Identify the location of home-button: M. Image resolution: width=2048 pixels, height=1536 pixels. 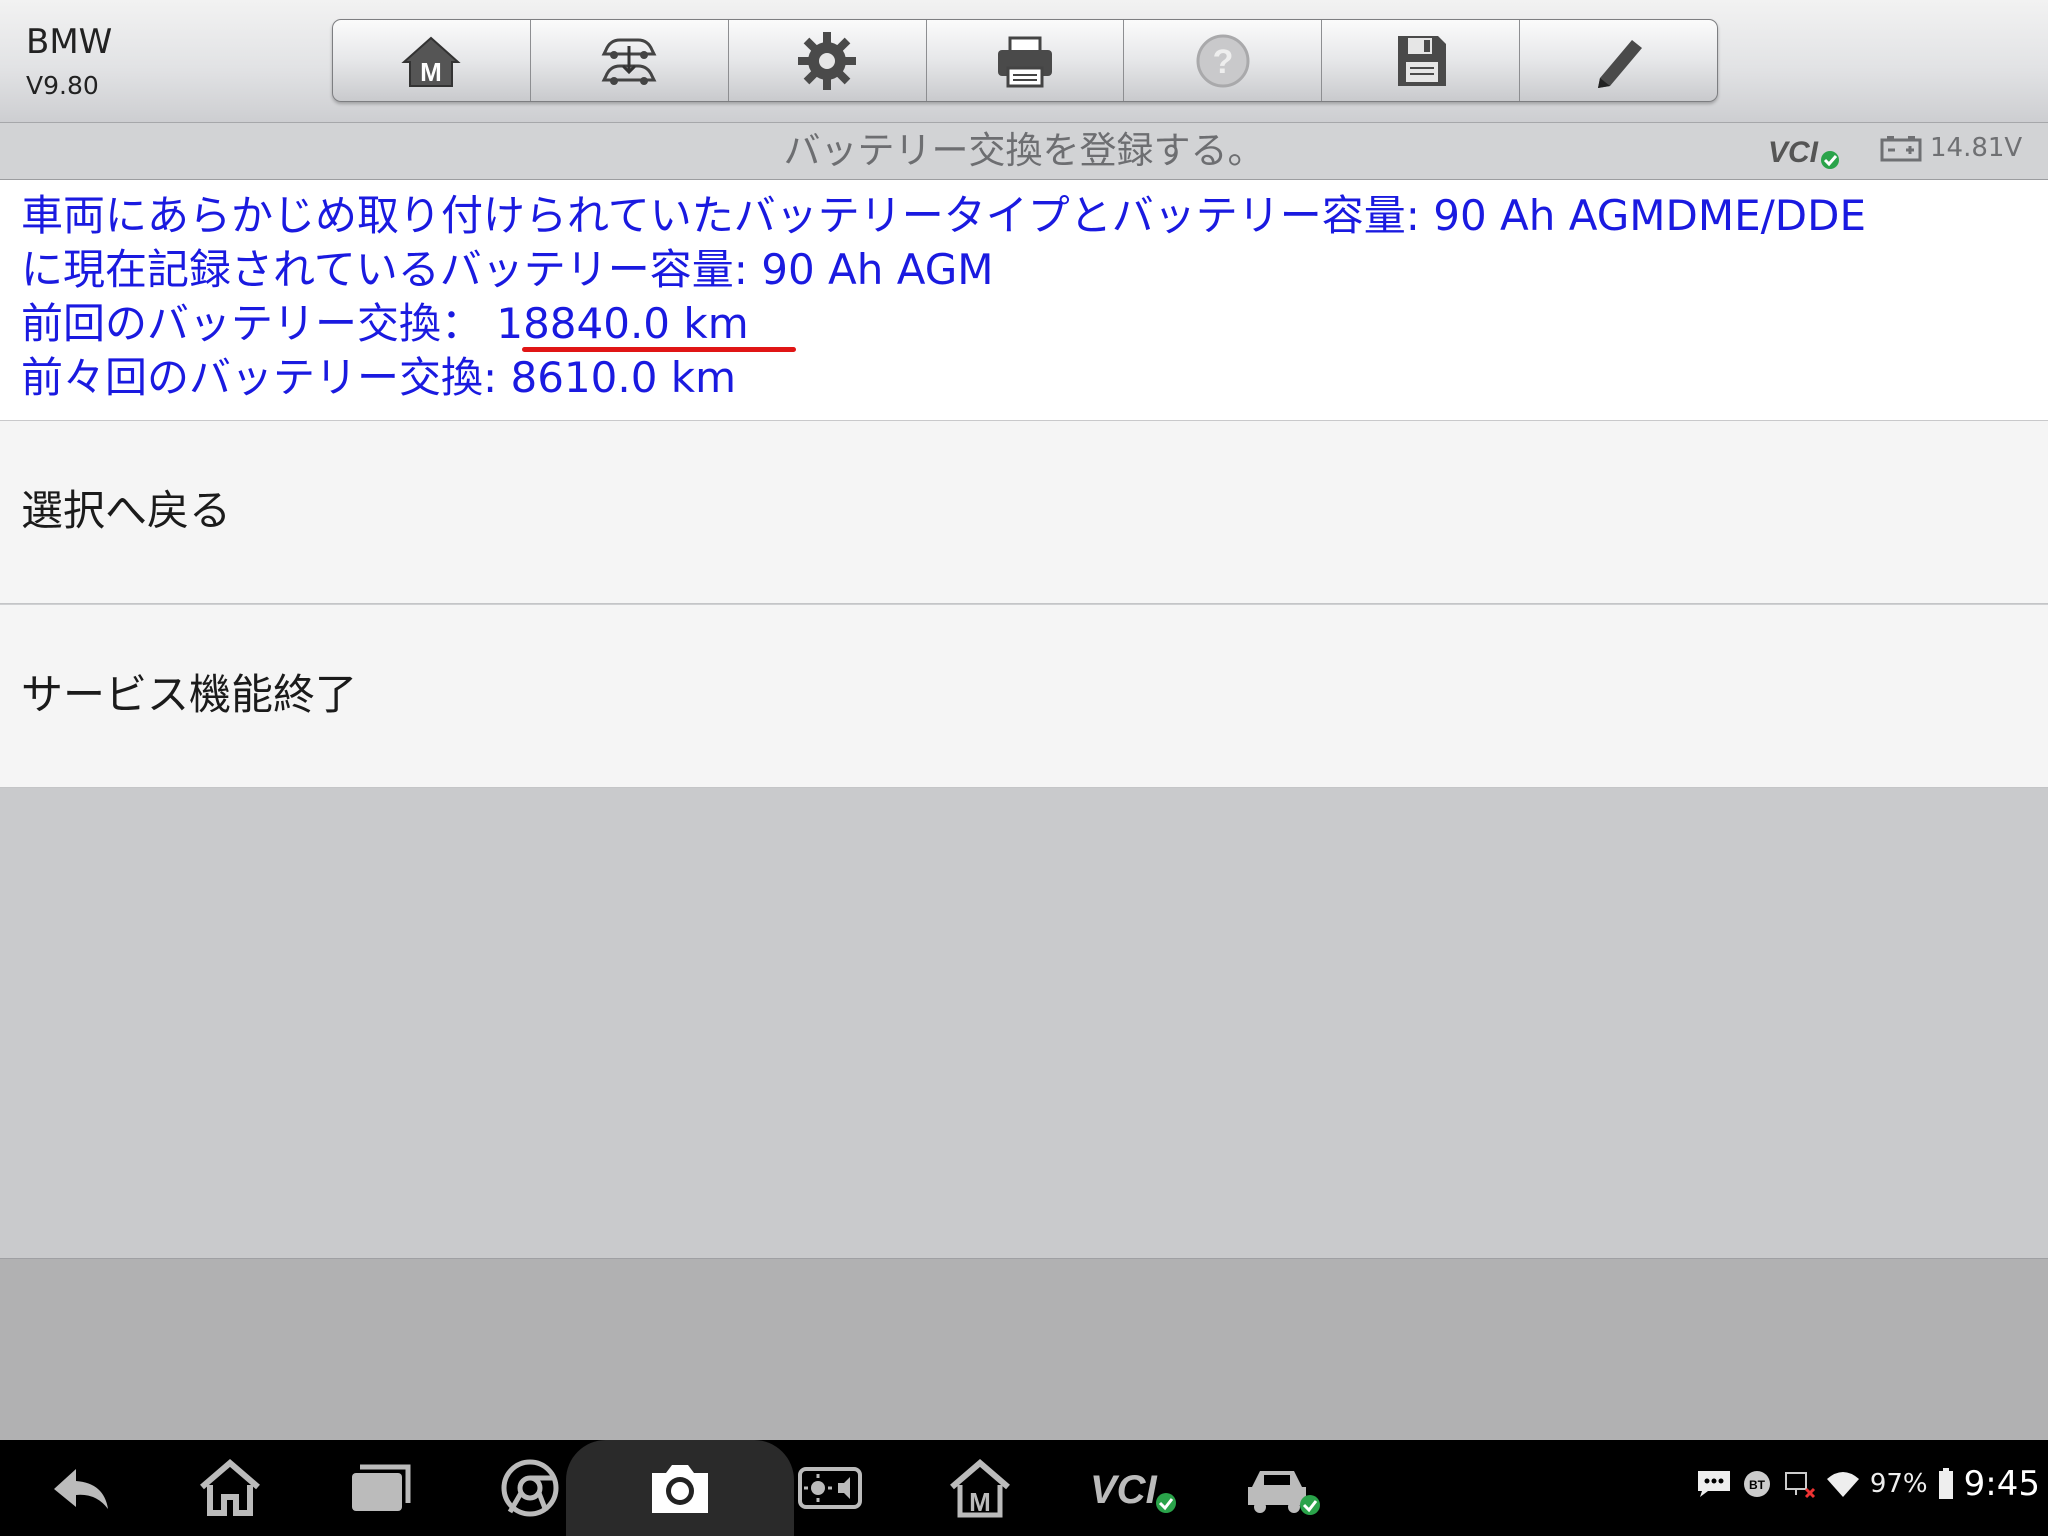
(432, 60).